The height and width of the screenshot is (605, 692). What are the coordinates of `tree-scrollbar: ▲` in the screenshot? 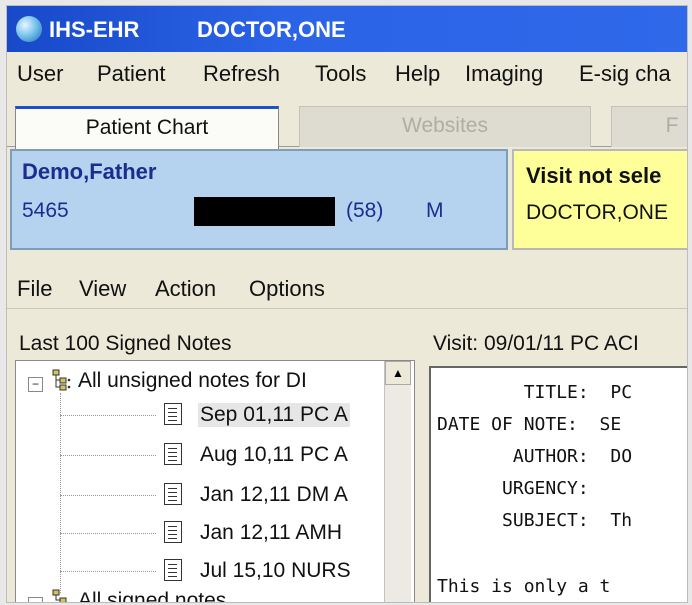 It's located at (397, 481).